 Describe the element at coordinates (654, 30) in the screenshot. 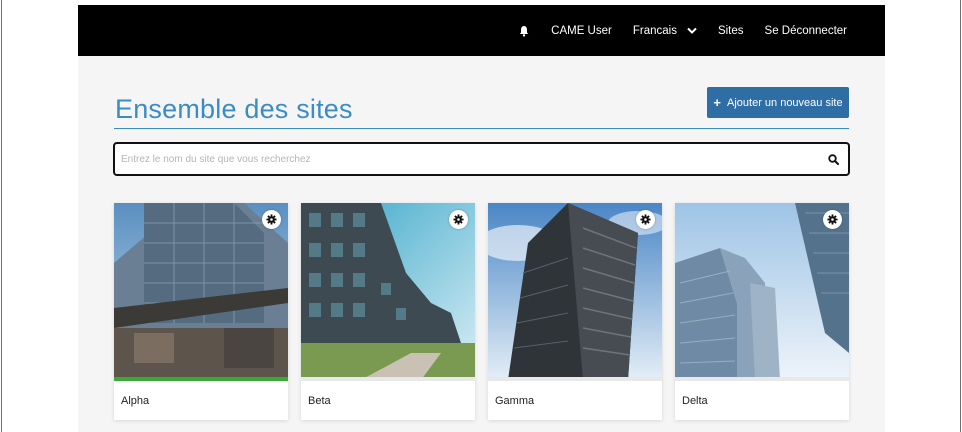

I see `language-label: Francais` at that location.